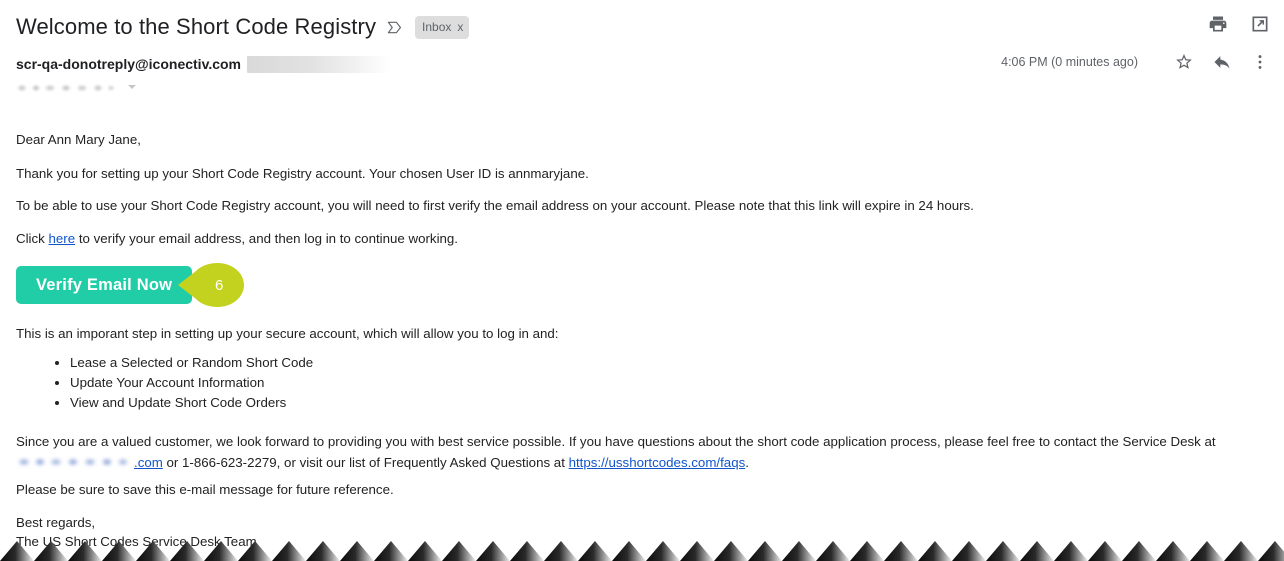  I want to click on contact-text-part3: ., so click(747, 462).